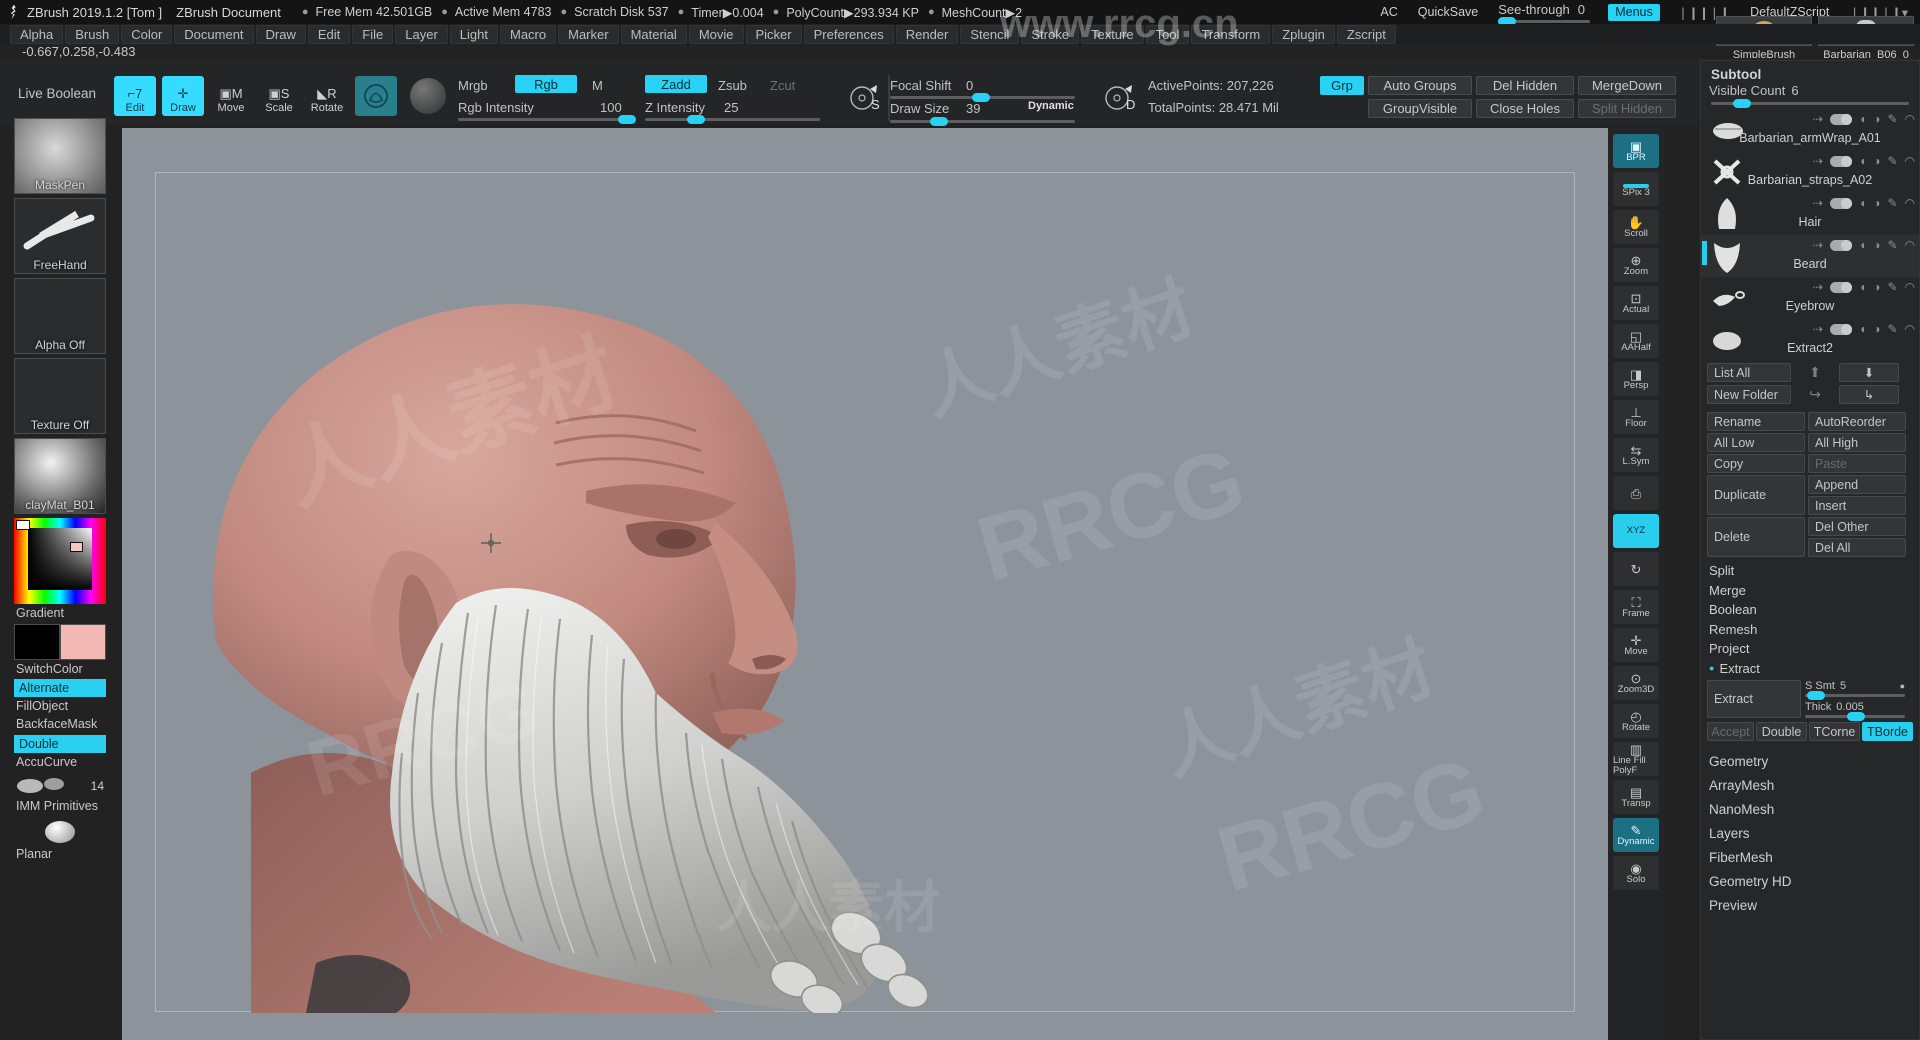 The image size is (1920, 1040). I want to click on del-other-button: Del Other, so click(1857, 526).